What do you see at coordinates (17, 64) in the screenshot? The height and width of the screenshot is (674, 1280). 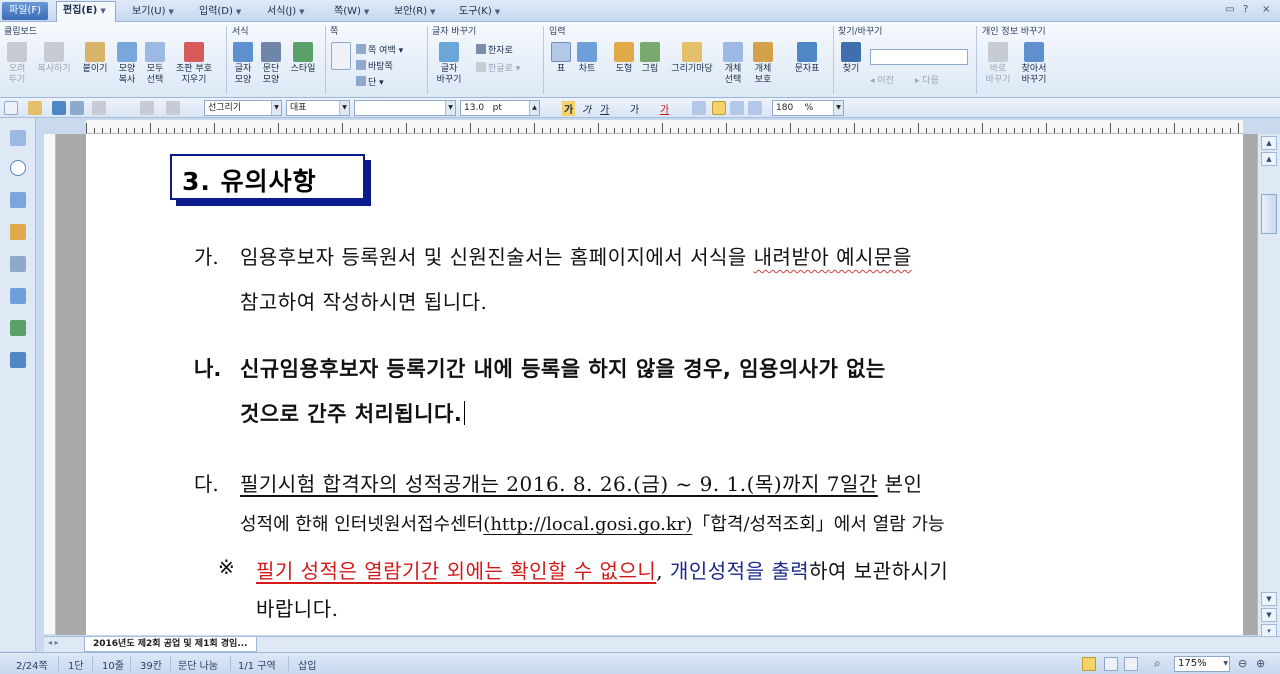 I see `cut-button: 오려 두기` at bounding box center [17, 64].